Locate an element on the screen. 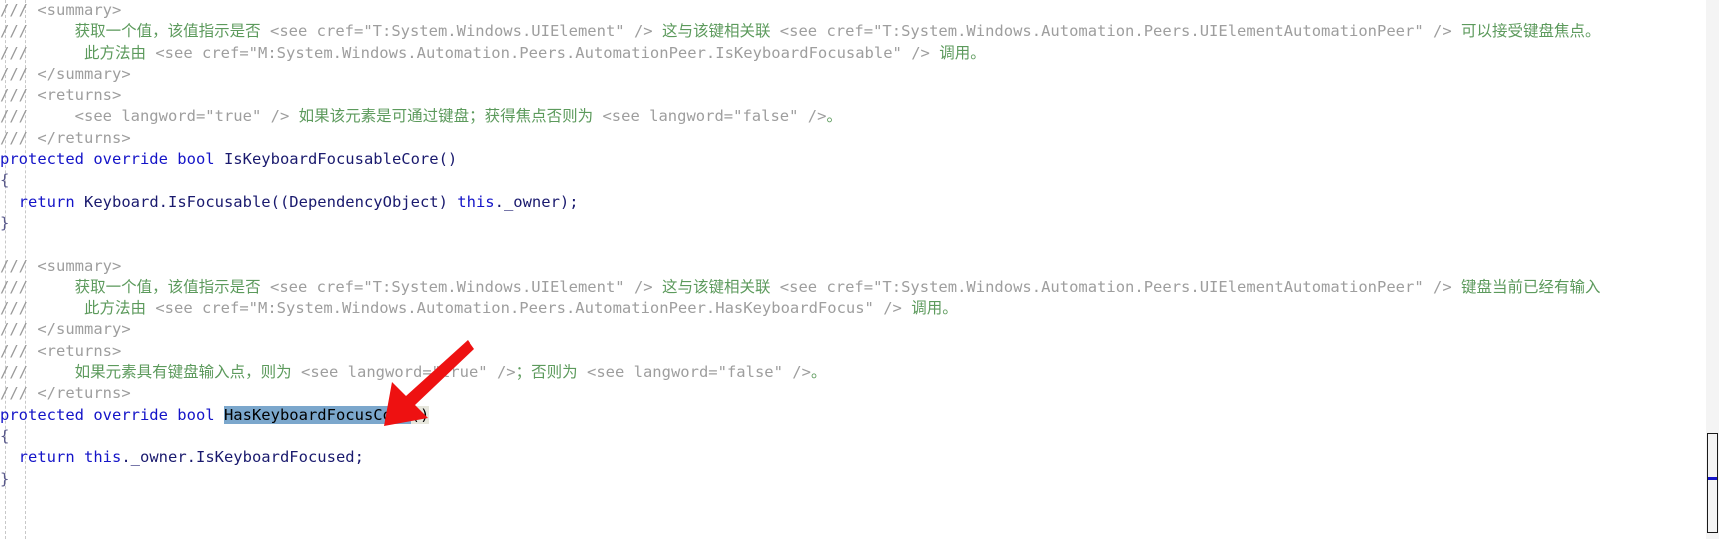  code-line: return this._owner.IsKeyboardFocused; is located at coordinates (853, 457).